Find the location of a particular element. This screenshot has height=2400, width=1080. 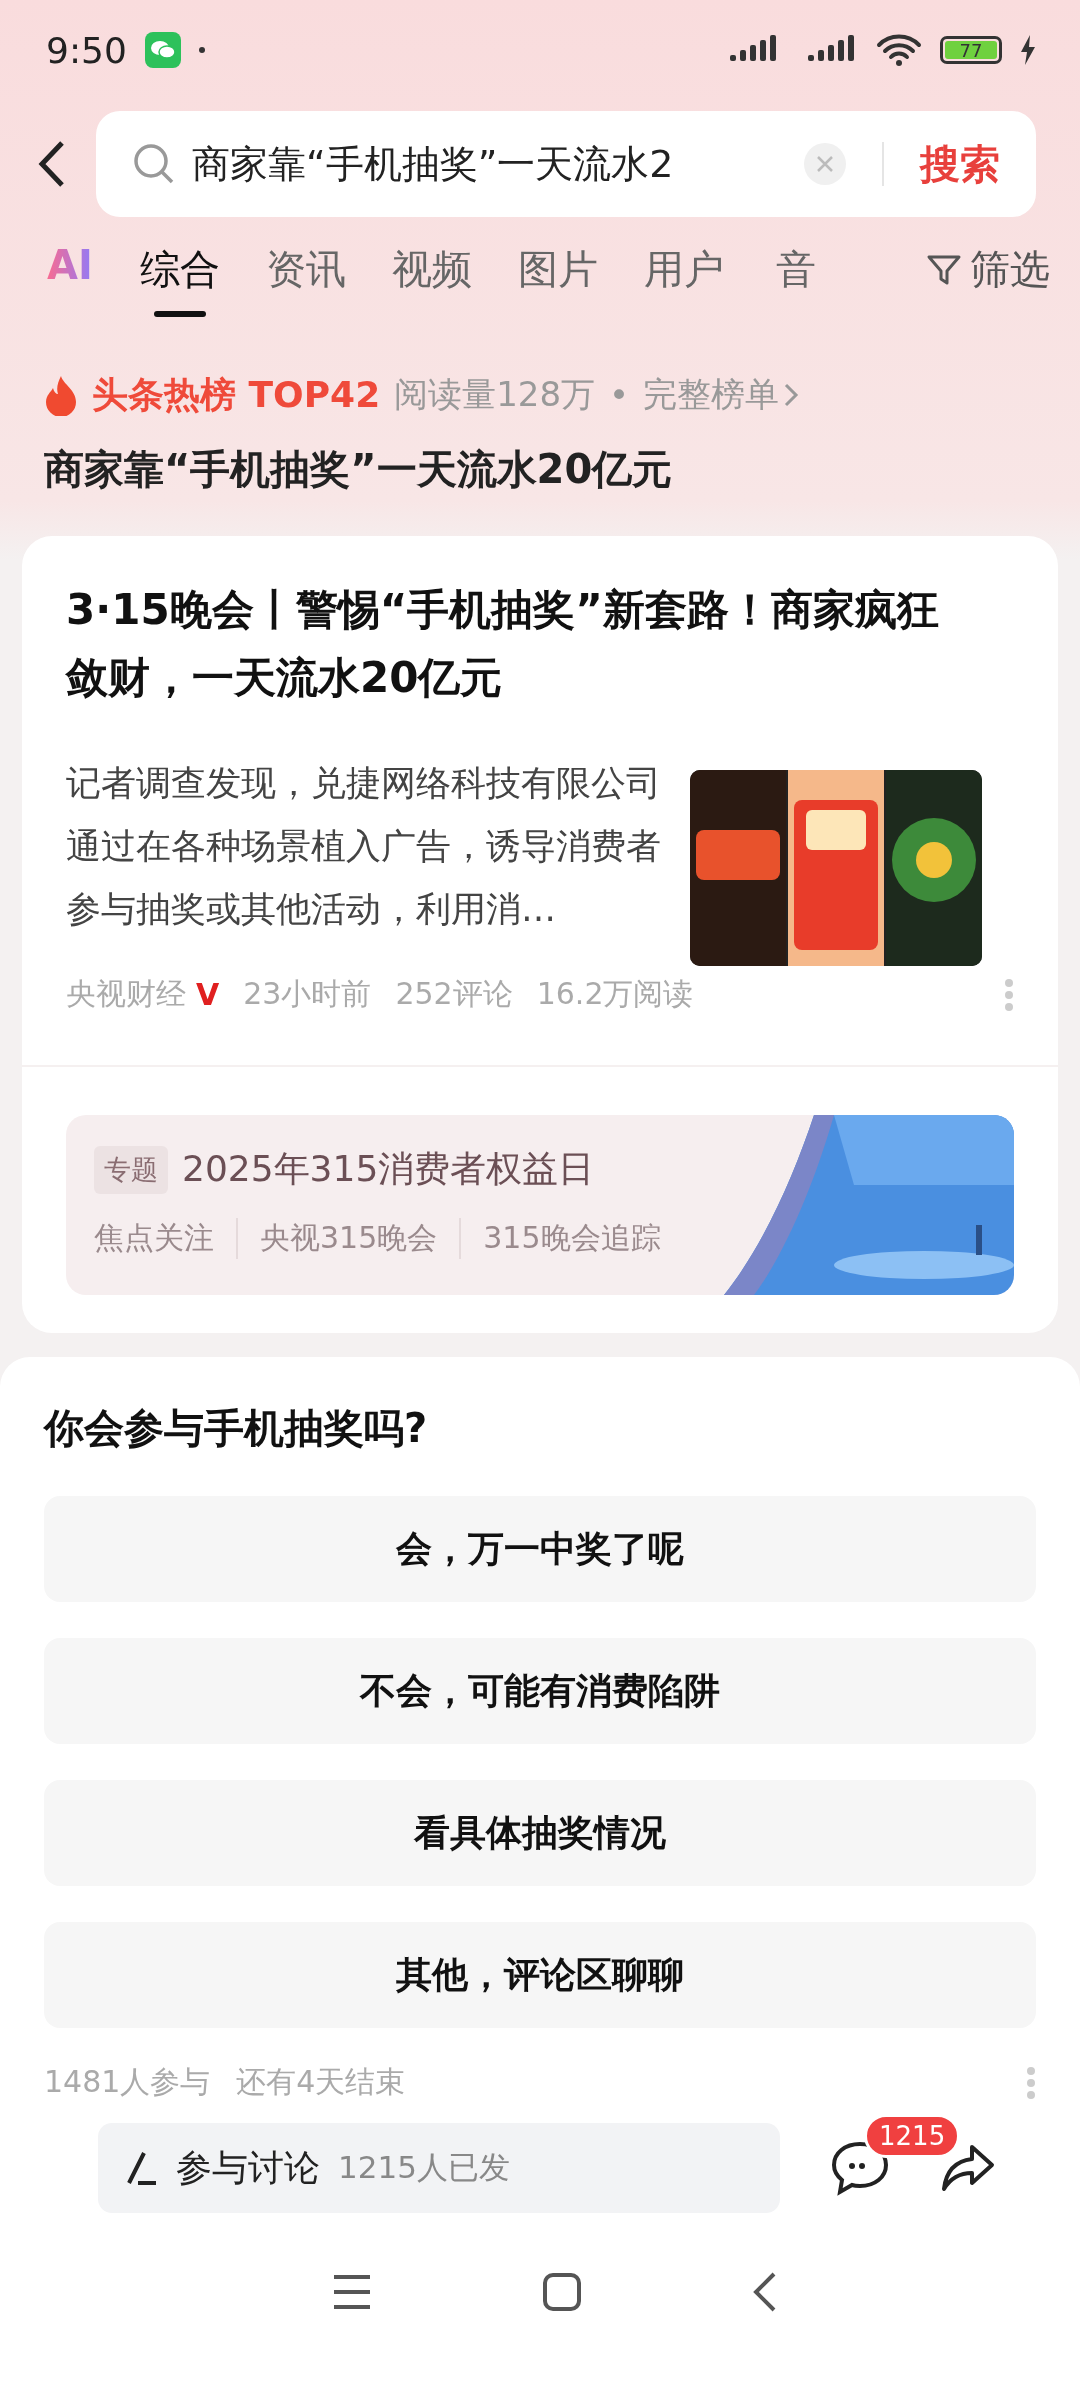

filter-button: 筛选 is located at coordinates (988, 269).